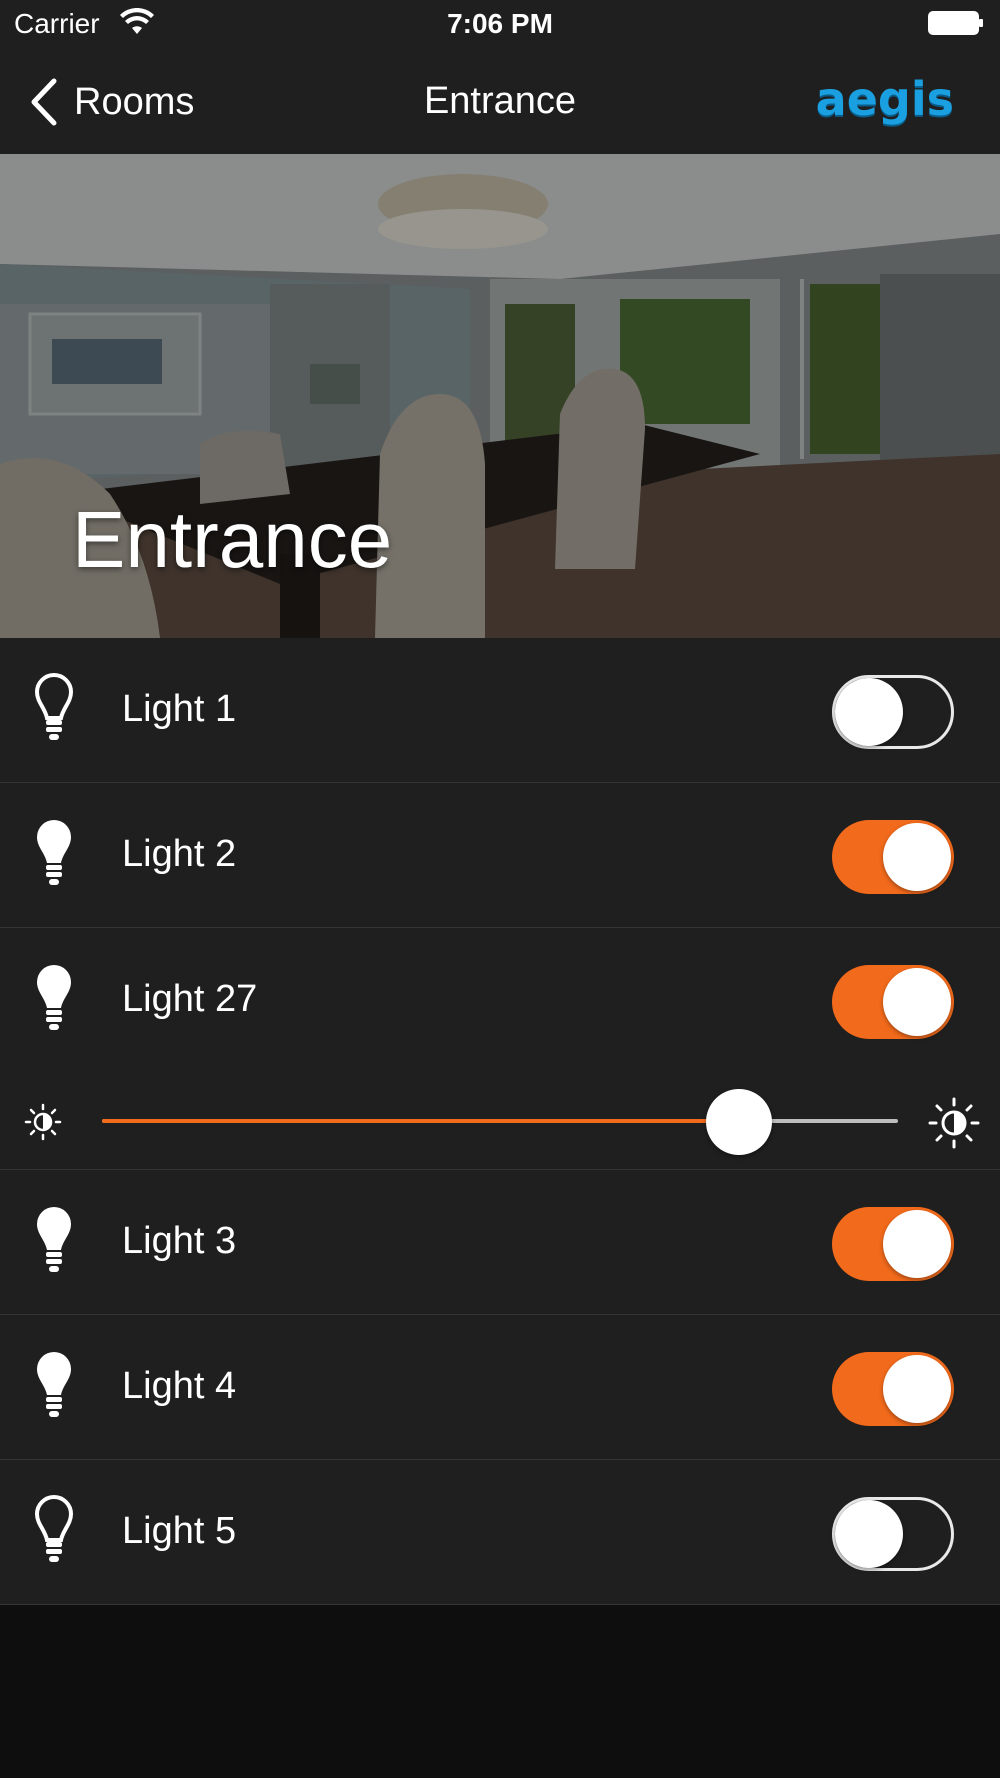  Describe the element at coordinates (500, 1387) in the screenshot. I see `list-item-light-4: Light 4` at that location.